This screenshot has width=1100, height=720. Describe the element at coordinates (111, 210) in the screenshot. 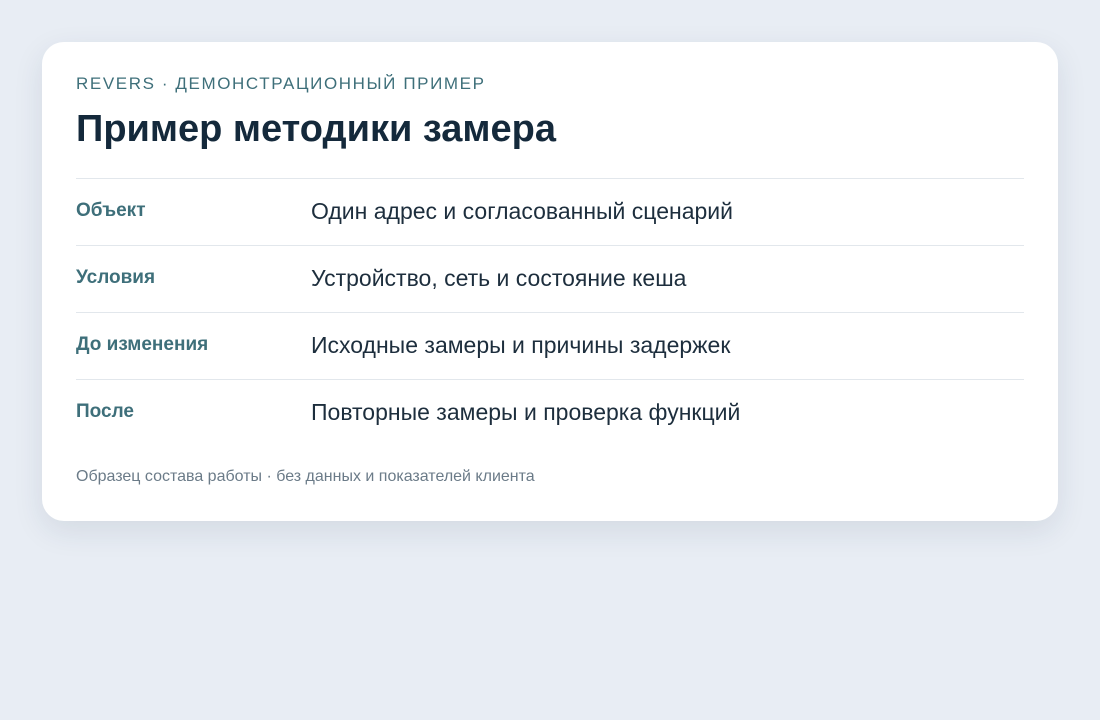

I see `row-label: Объект` at that location.